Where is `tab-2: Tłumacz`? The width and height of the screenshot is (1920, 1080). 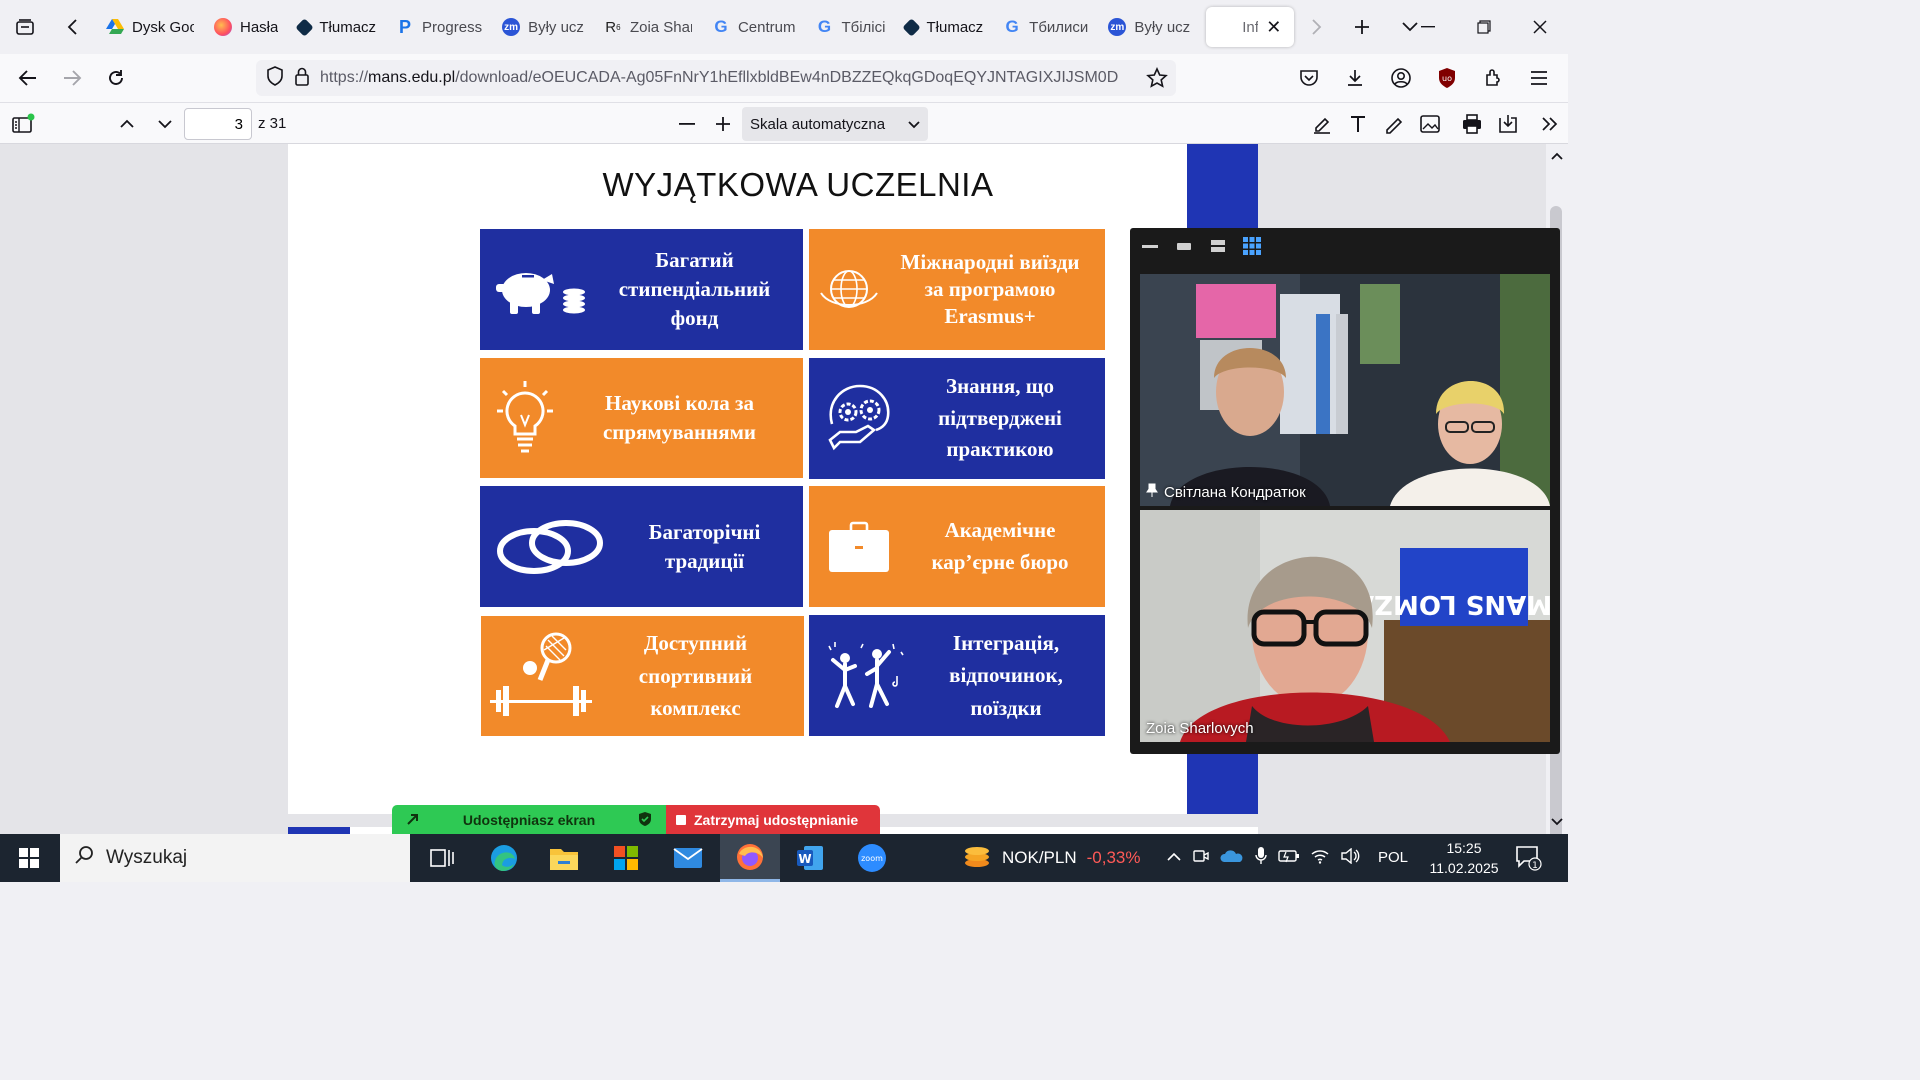 tab-2: Tłumacz is located at coordinates (337, 27).